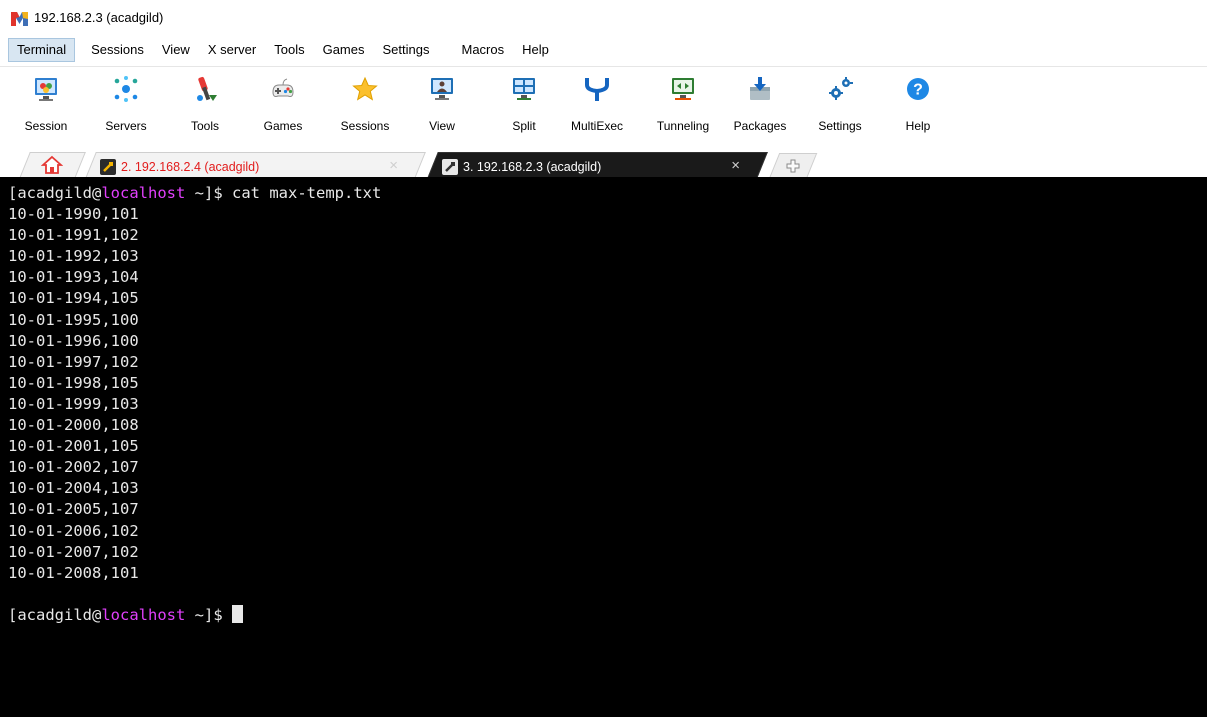 Image resolution: width=1207 pixels, height=717 pixels. Describe the element at coordinates (760, 89) in the screenshot. I see `packages-icon` at that location.